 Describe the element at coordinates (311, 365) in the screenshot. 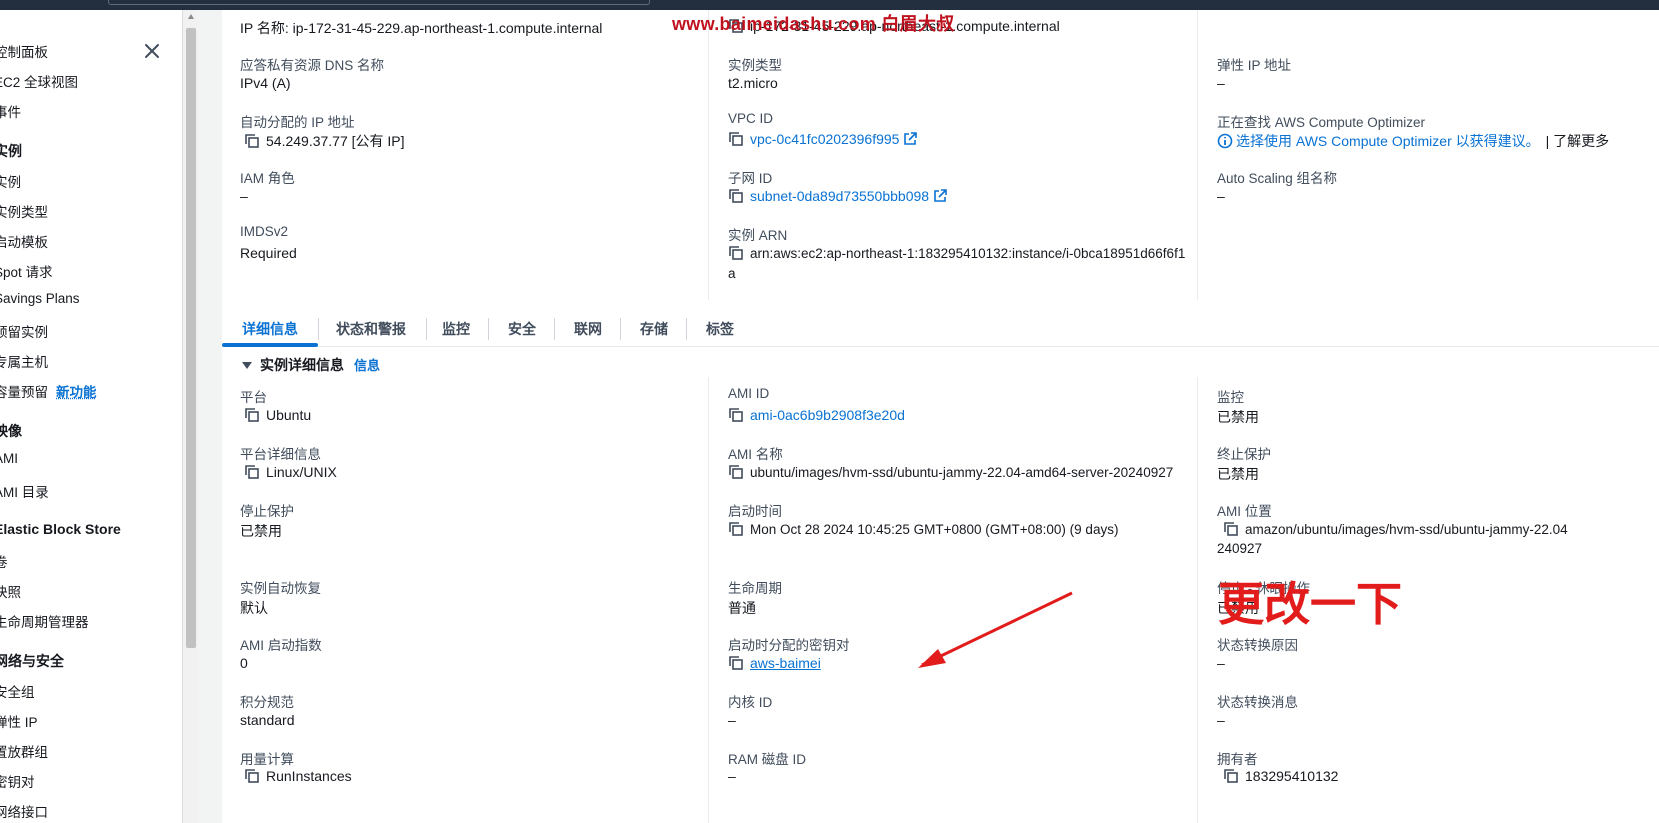

I see `section-title: 实例详细信息 信息` at that location.